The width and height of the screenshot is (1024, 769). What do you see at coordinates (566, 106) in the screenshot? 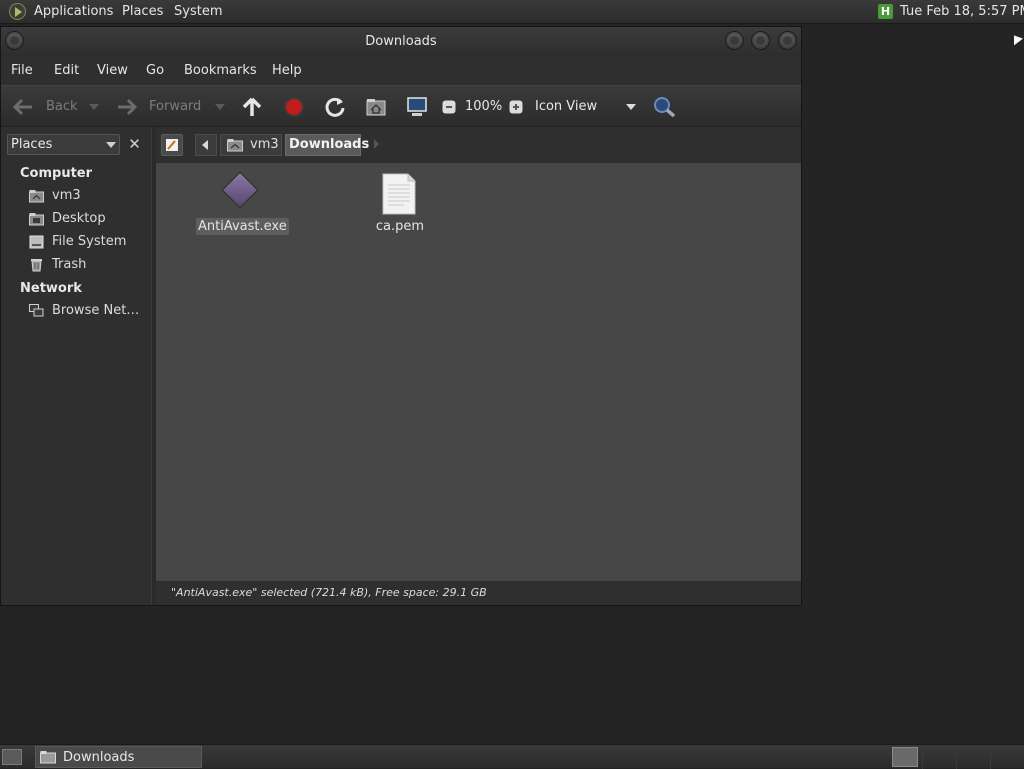
I see `view-mode-label: Icon View` at bounding box center [566, 106].